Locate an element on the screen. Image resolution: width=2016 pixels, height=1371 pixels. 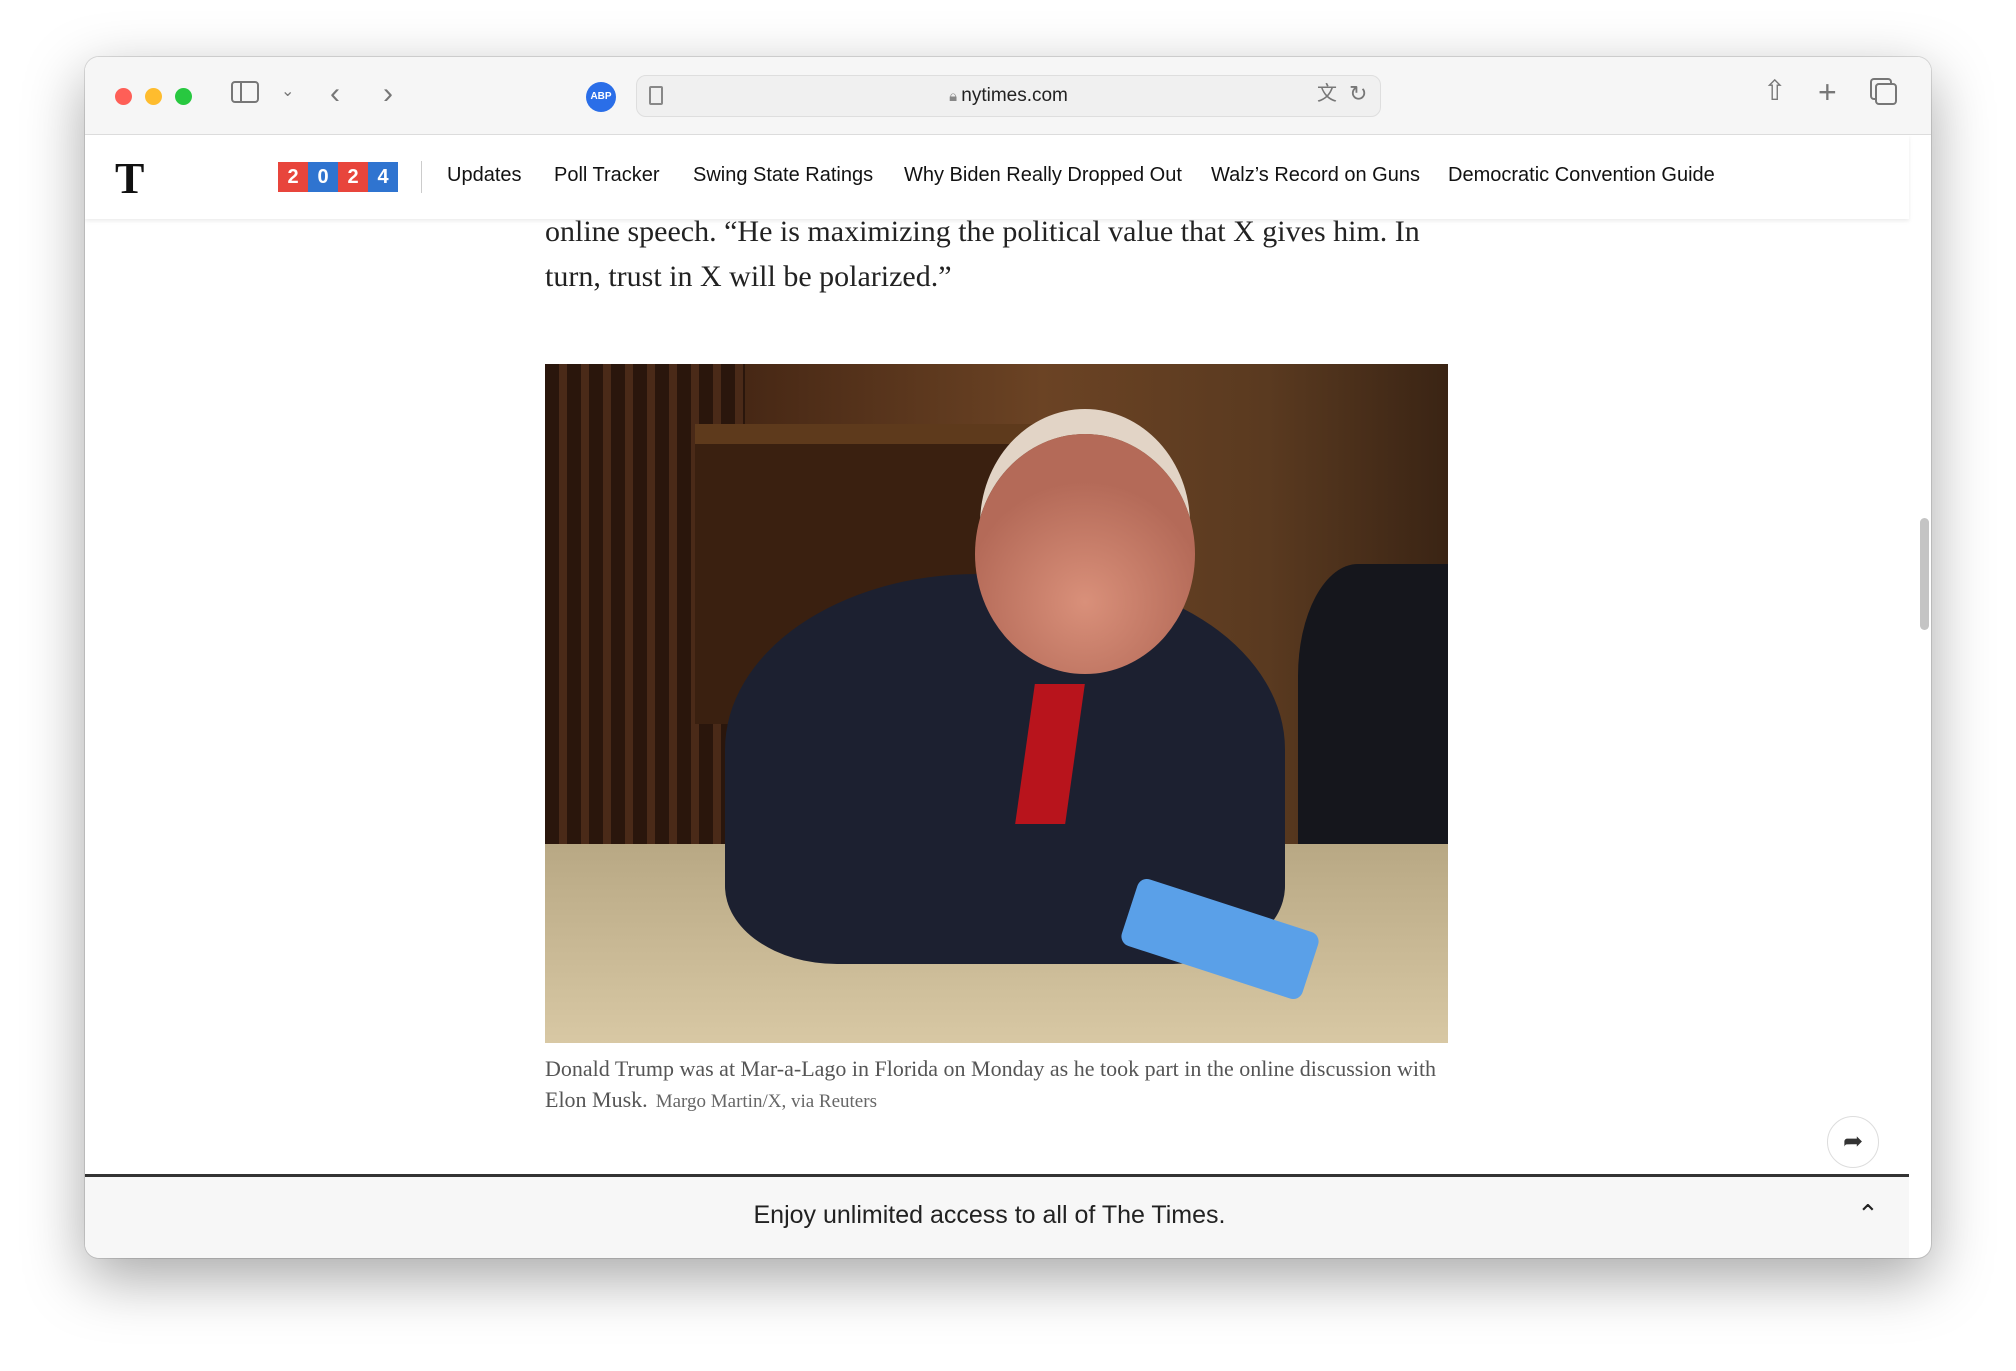
address-bar: 🔒︎ nytimes.com 文 ↻ is located at coordinates (1008, 96).